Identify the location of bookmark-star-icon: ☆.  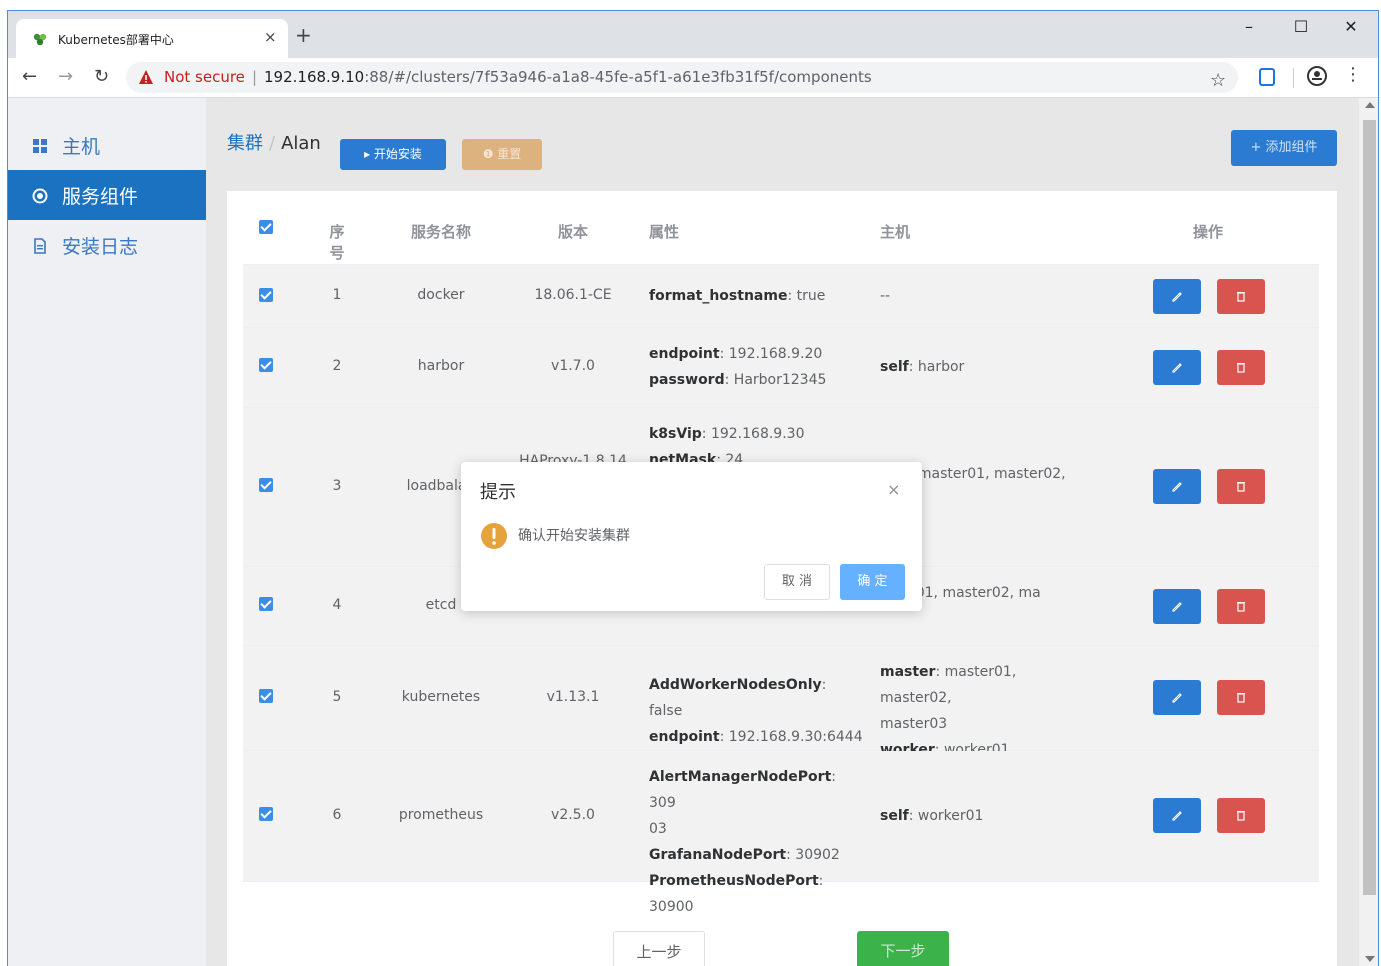
(1218, 80).